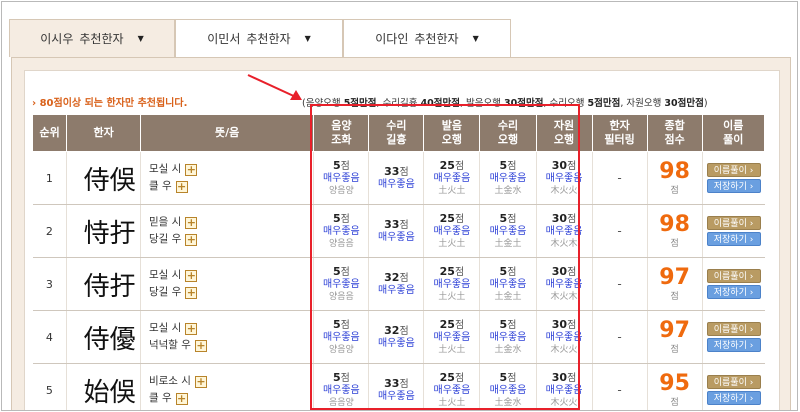 The image size is (800, 412). Describe the element at coordinates (564, 133) in the screenshot. I see `header-jawon: 자원 오행` at that location.